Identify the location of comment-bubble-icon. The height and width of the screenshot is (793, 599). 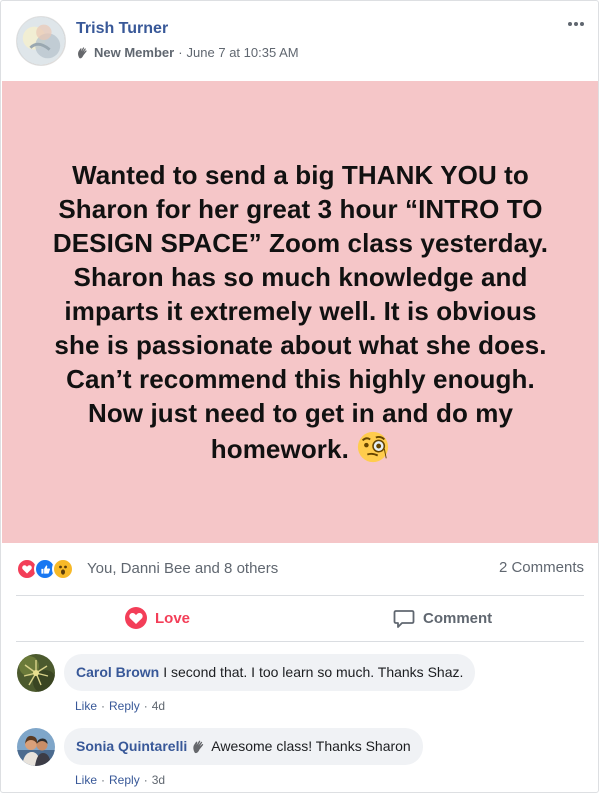
(404, 619).